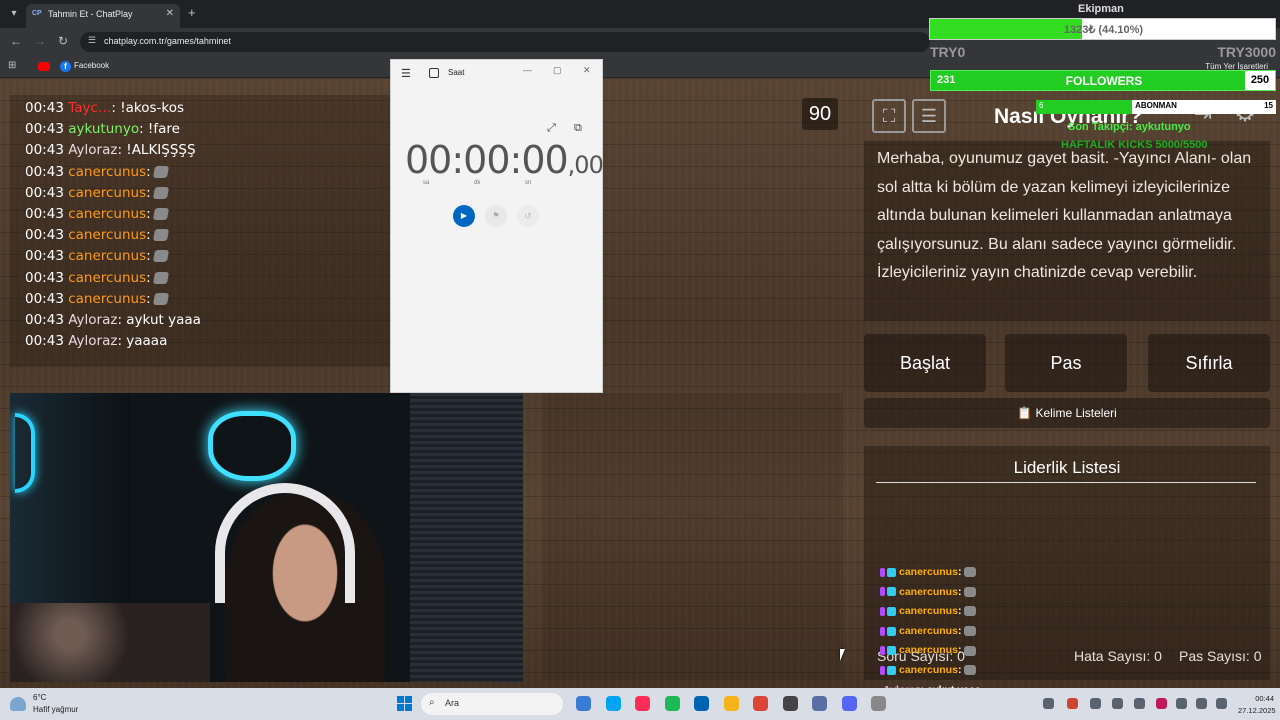 The width and height of the screenshot is (1280, 720). I want to click on chat-text: : !fare, so click(159, 129).